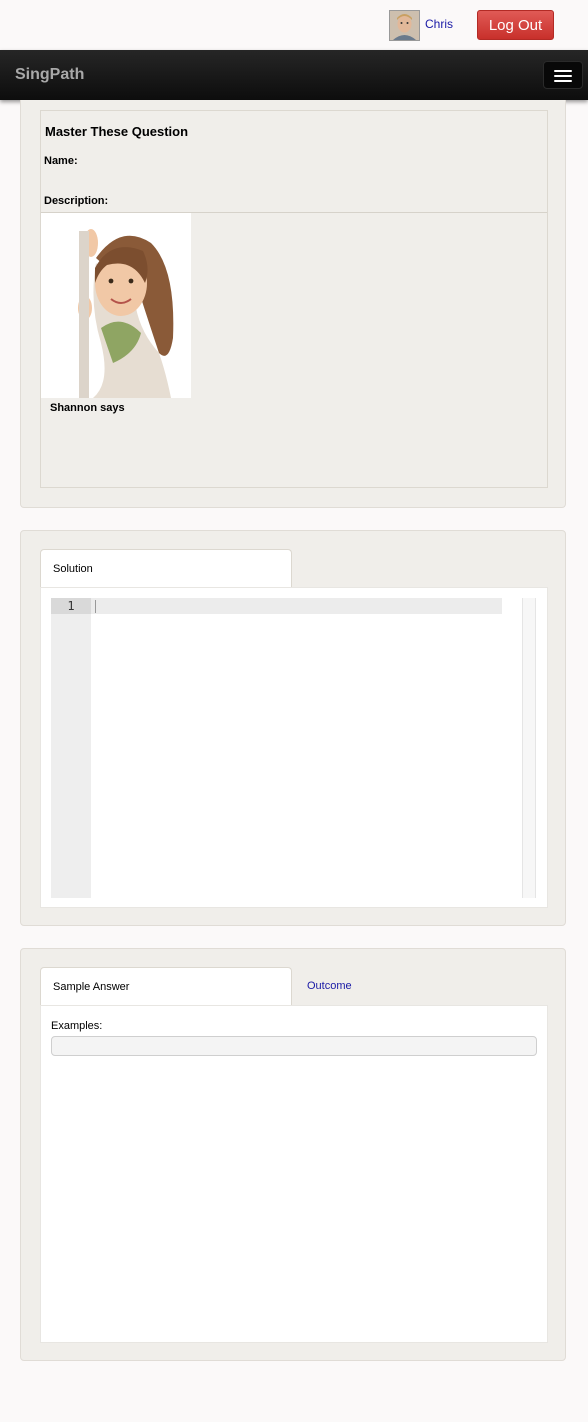 The image size is (588, 1422). I want to click on tab-outcome: Outcome, so click(345, 986).